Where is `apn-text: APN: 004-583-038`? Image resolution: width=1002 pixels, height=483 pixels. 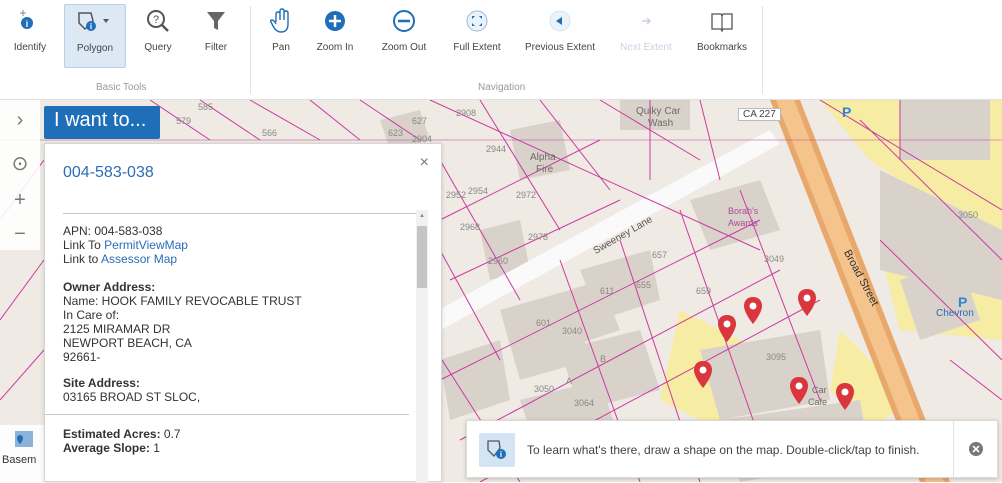
apn-text: APN: 004-583-038 is located at coordinates (113, 231).